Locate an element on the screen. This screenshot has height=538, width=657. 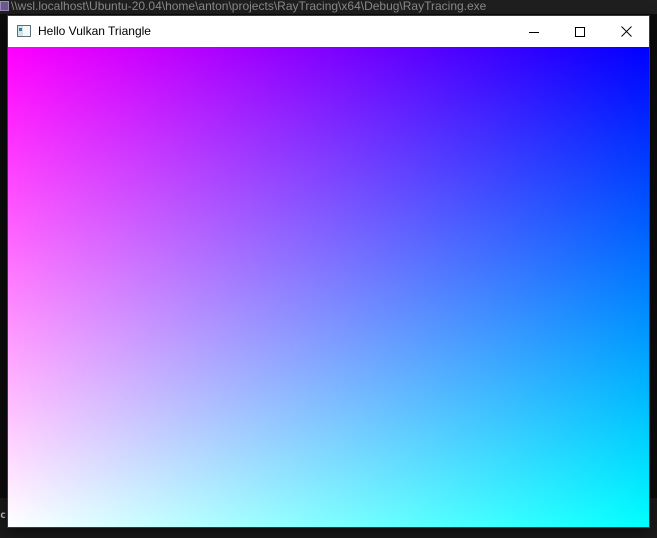
close-button is located at coordinates (626, 31).